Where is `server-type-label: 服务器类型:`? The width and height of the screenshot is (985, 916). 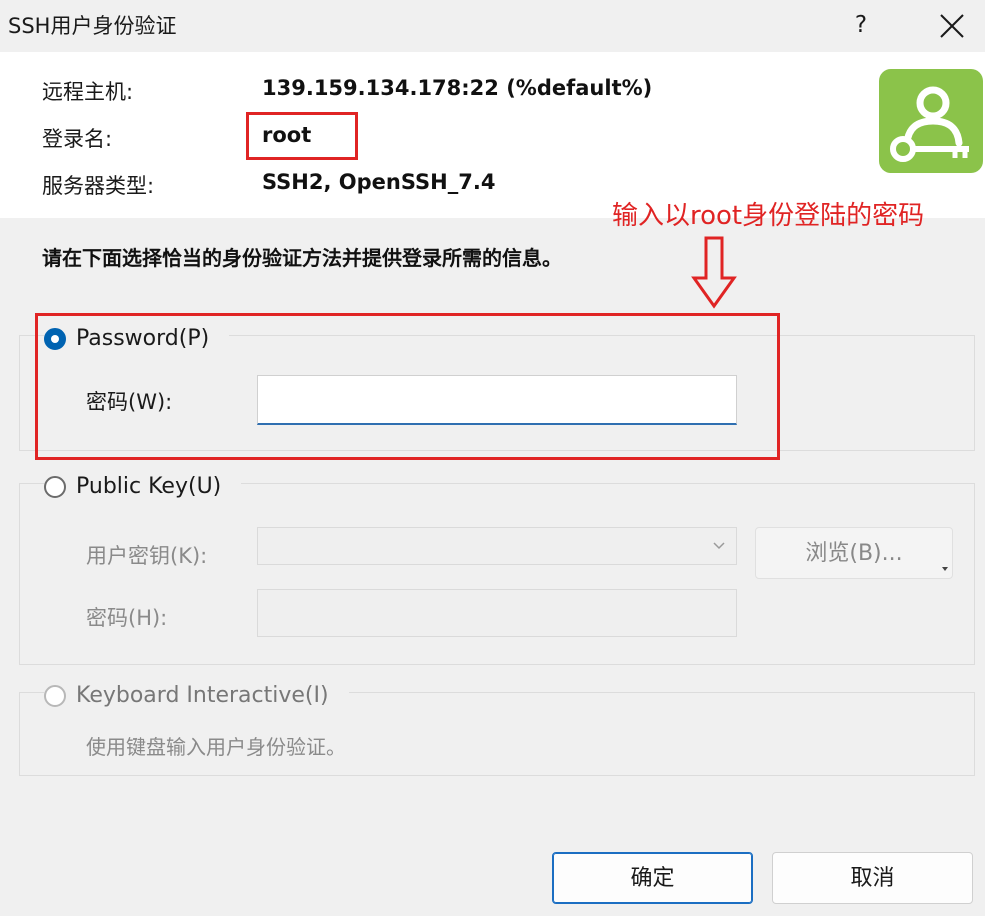 server-type-label: 服务器类型: is located at coordinates (98, 186).